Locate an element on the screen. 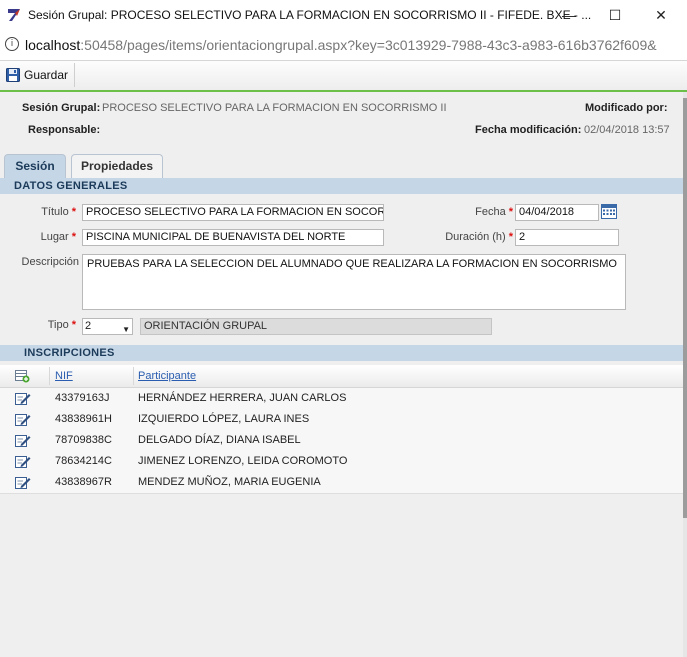 This screenshot has width=687, height=657. section-inscripciones: INSCRIPCIONES is located at coordinates (341, 353).